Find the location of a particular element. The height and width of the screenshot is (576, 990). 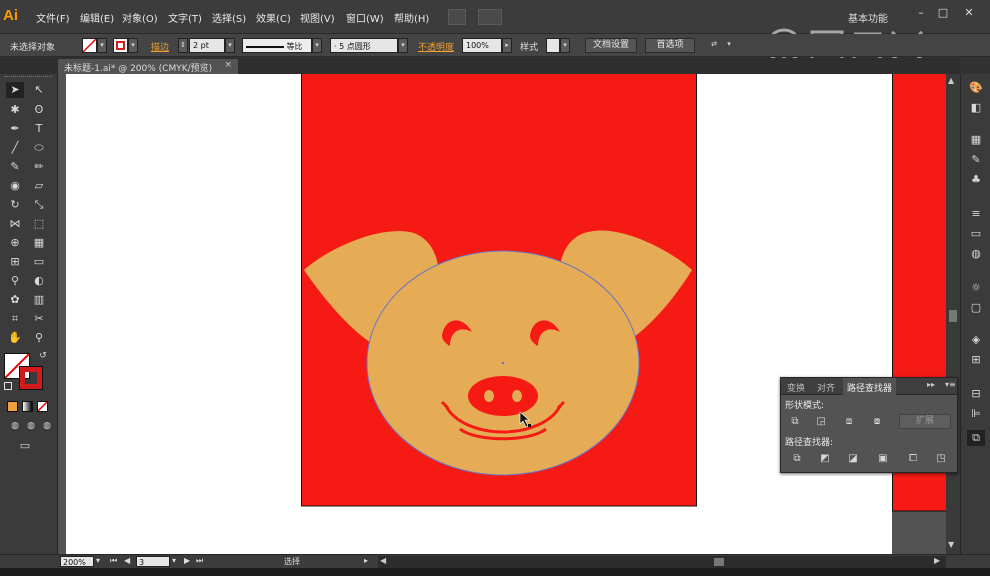

expand-button: 扩展 is located at coordinates (925, 421).